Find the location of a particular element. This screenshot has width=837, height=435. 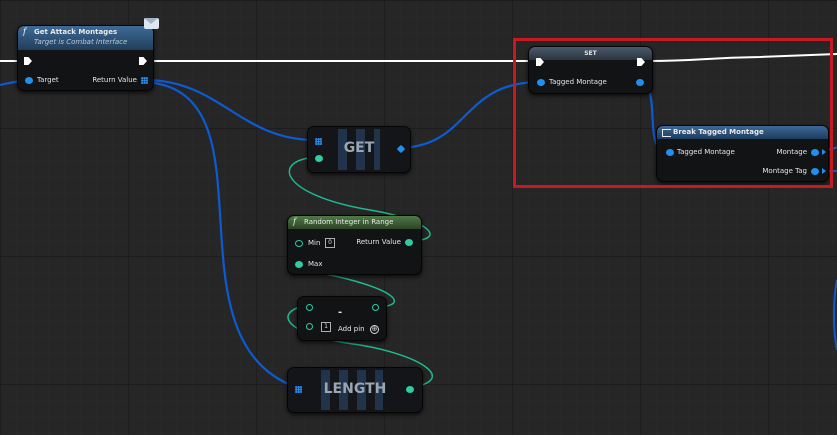

return-value-pin is located at coordinates (409, 242).